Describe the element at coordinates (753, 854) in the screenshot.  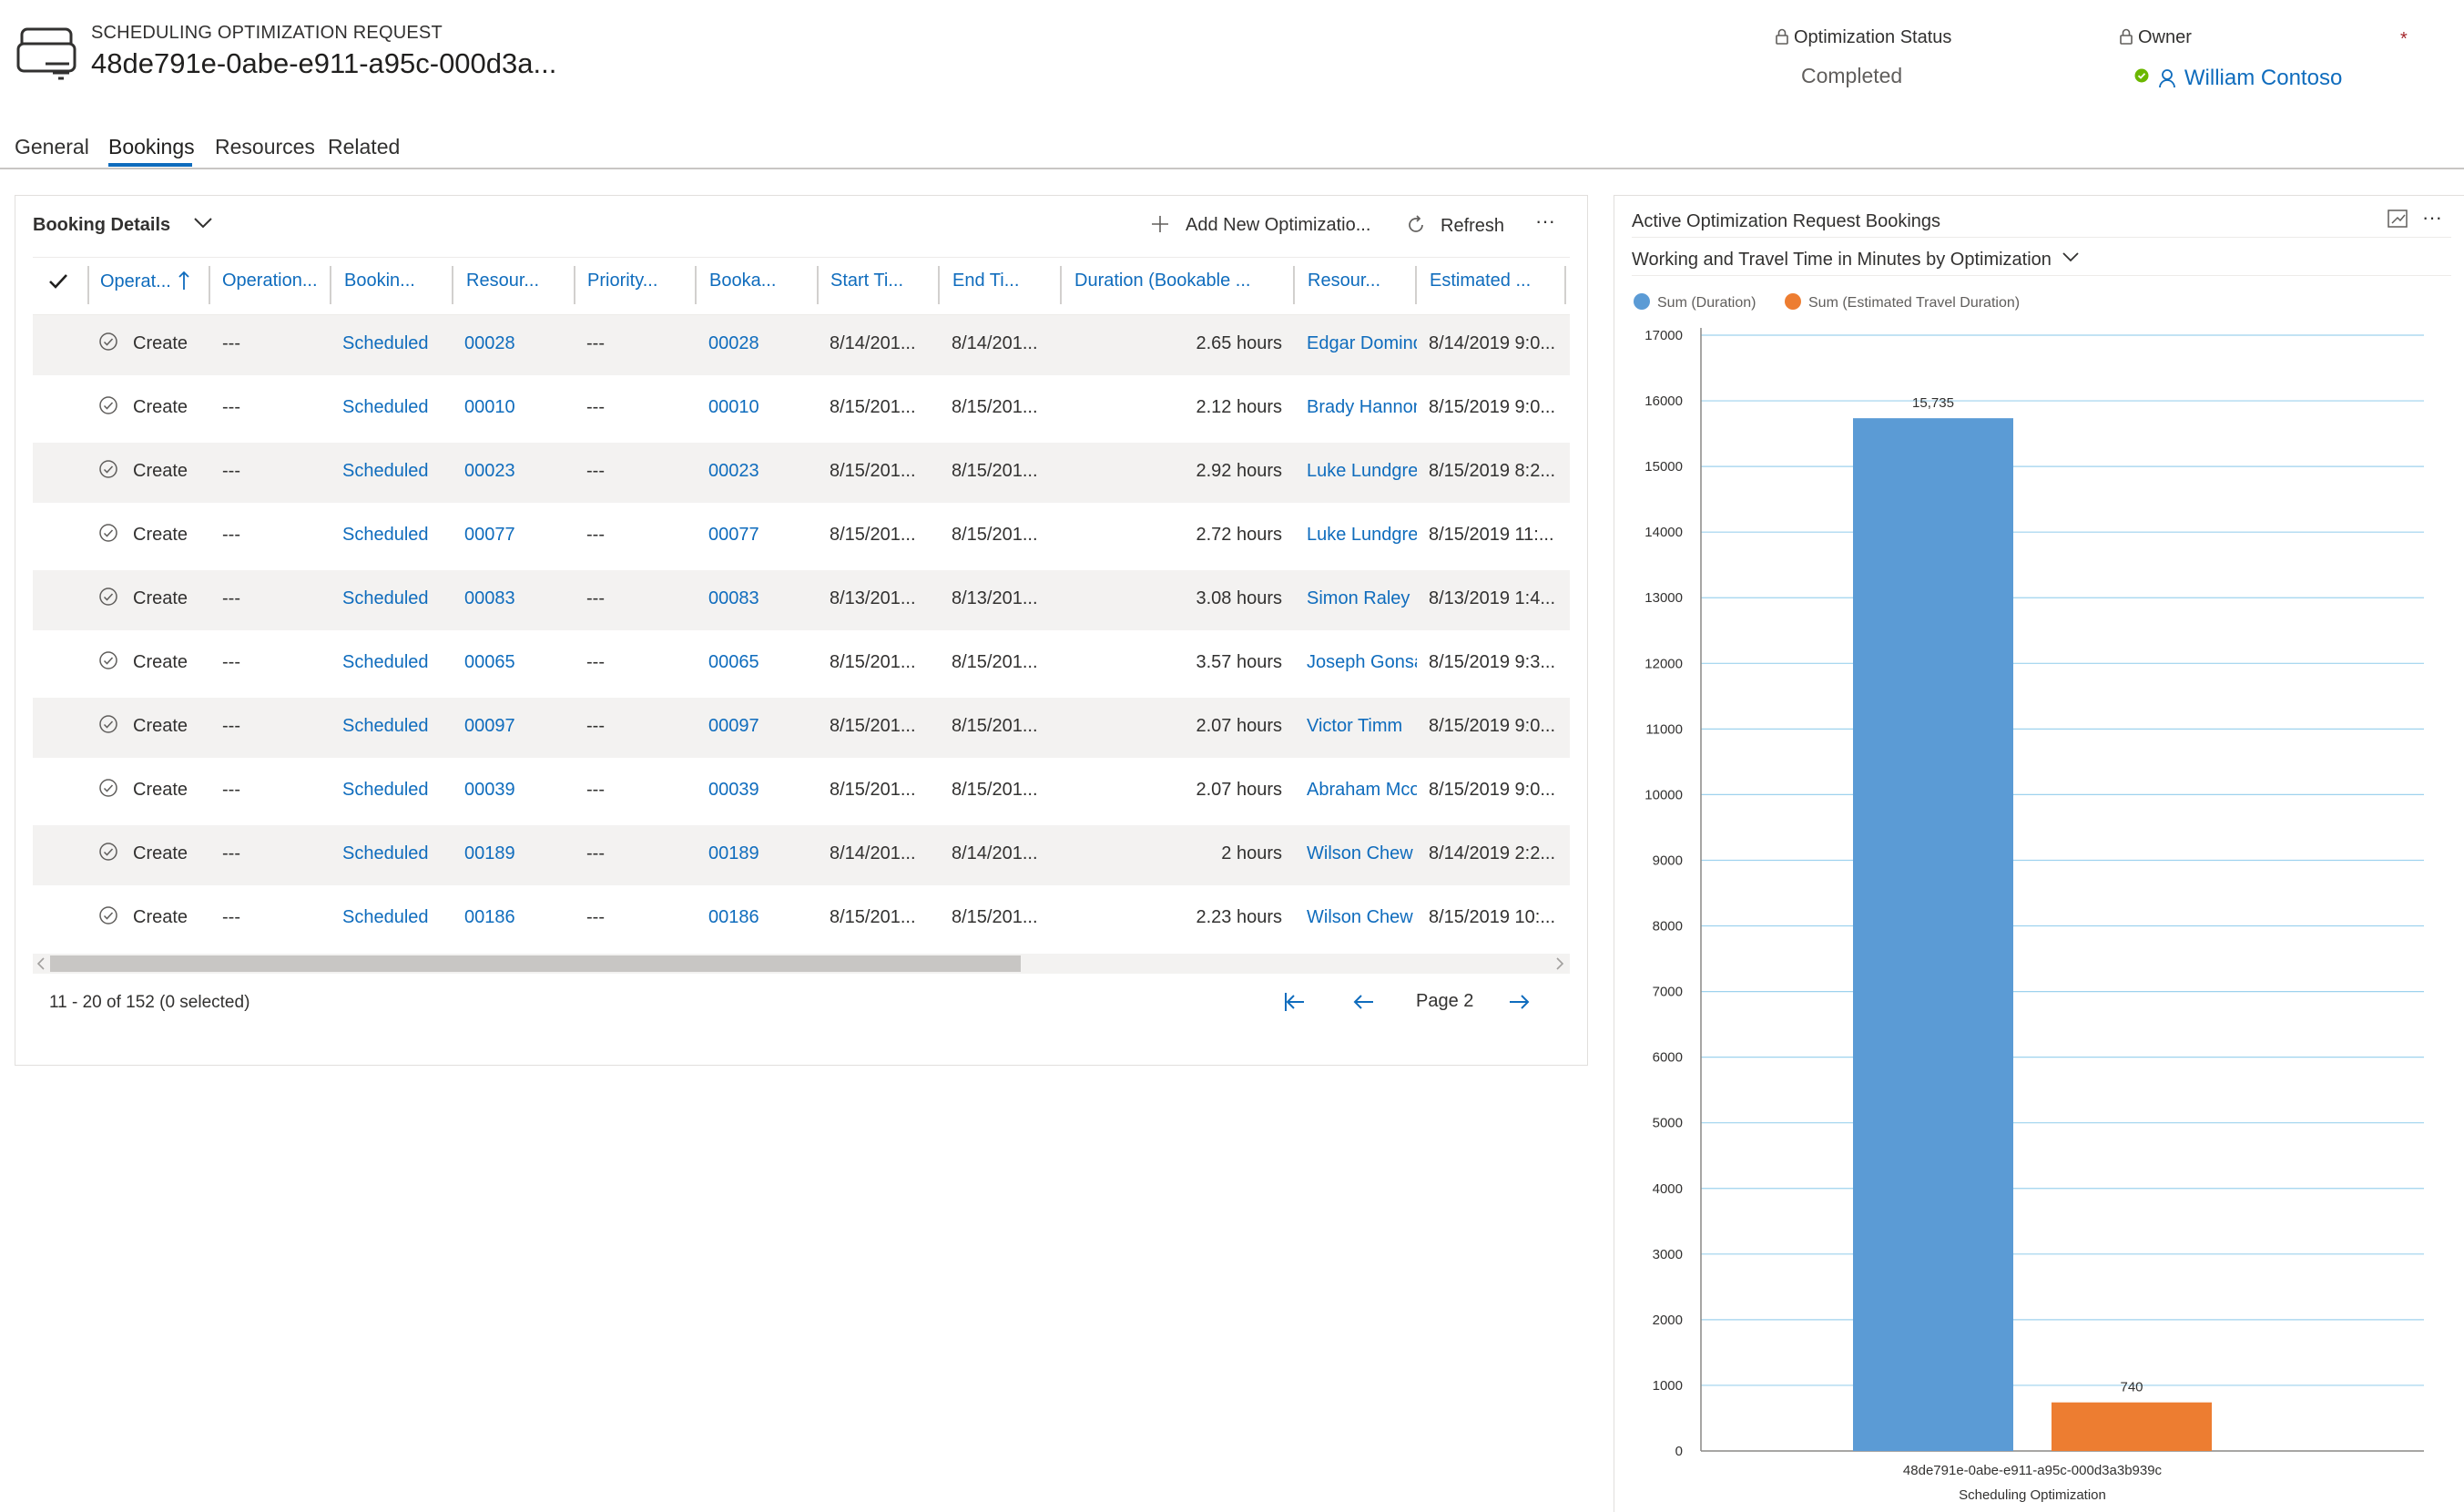
I see `cell-bookable-resource-link: 00189` at that location.